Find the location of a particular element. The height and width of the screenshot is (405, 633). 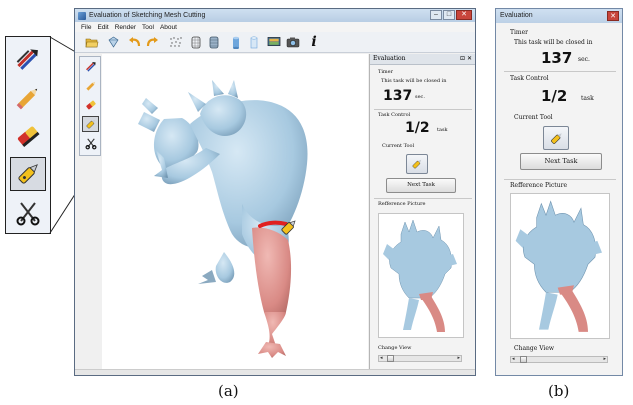

cylinder-blue-icon is located at coordinates (236, 42).